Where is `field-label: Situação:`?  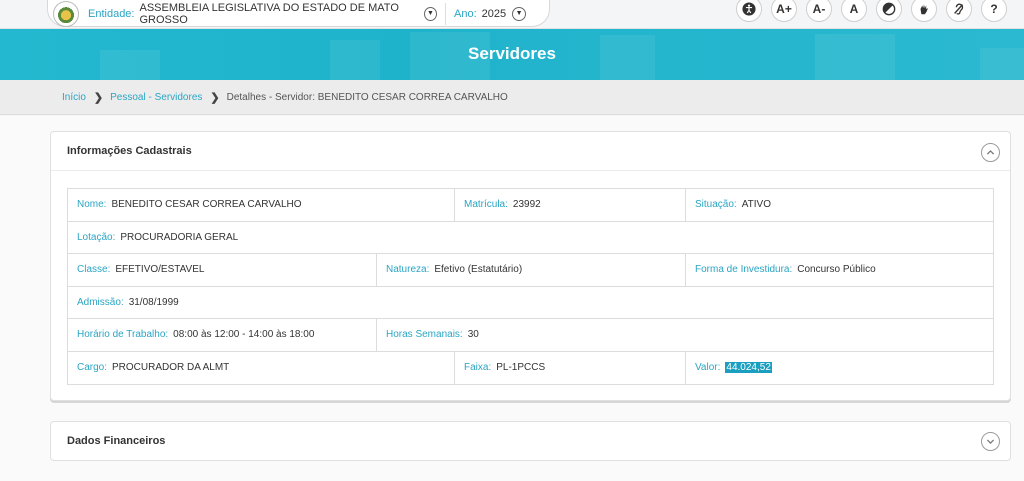 field-label: Situação: is located at coordinates (716, 205).